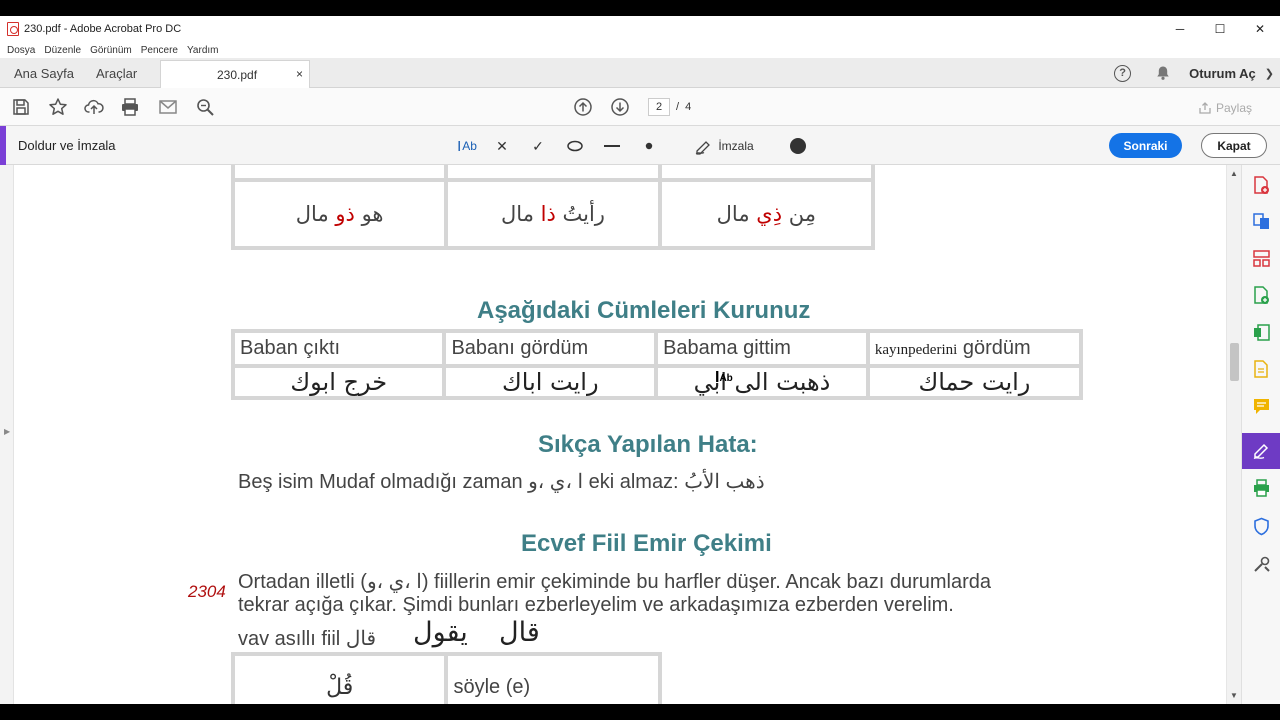  Describe the element at coordinates (1234, 173) in the screenshot. I see `scroll-up-icon: ▲` at that location.